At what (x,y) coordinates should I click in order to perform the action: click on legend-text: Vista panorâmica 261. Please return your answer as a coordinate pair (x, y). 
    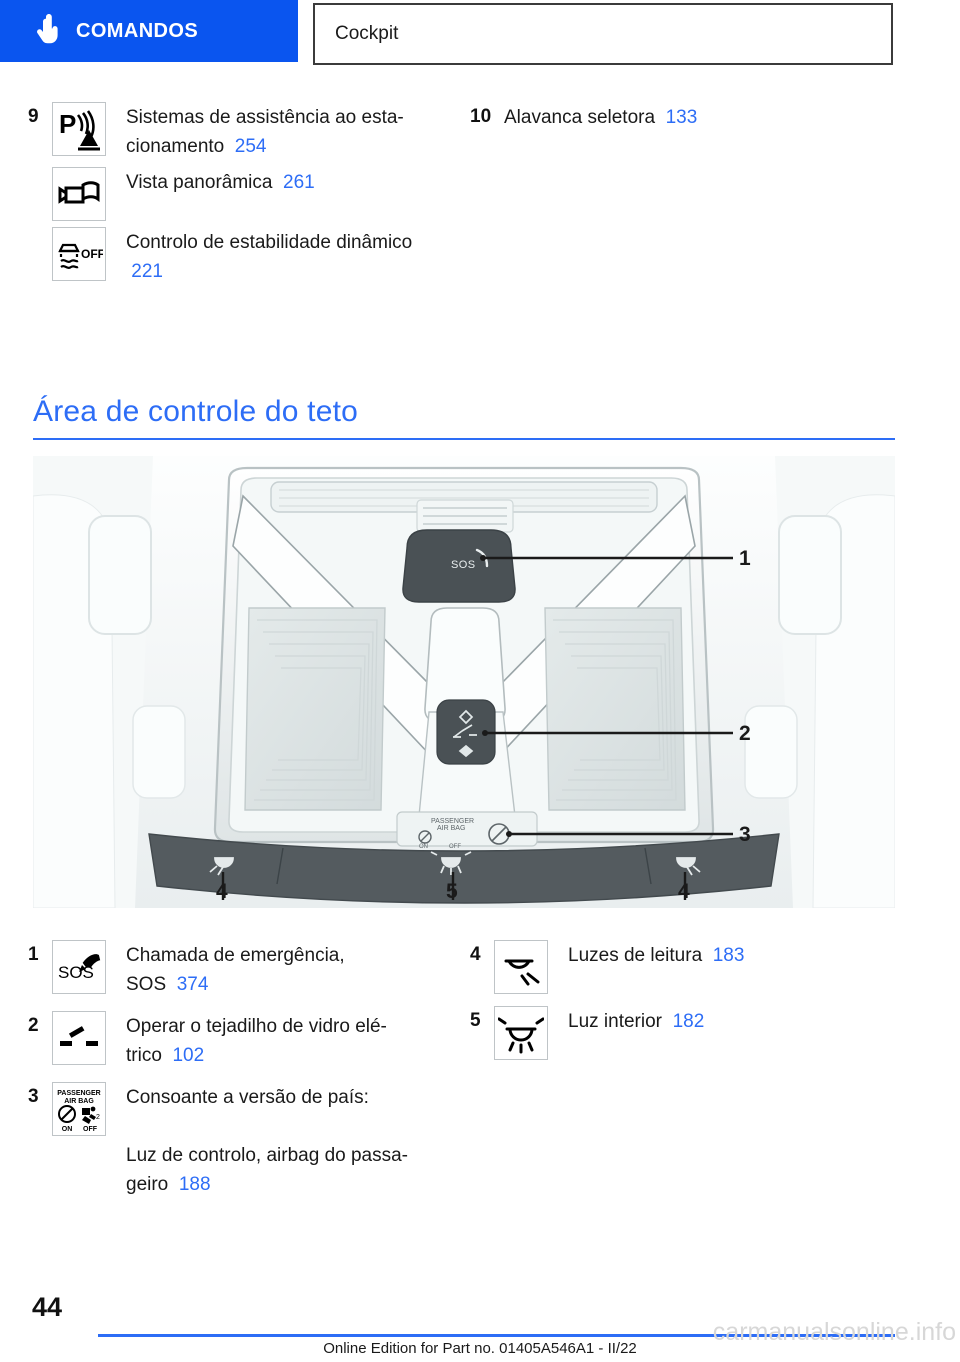
    Looking at the image, I should click on (297, 182).